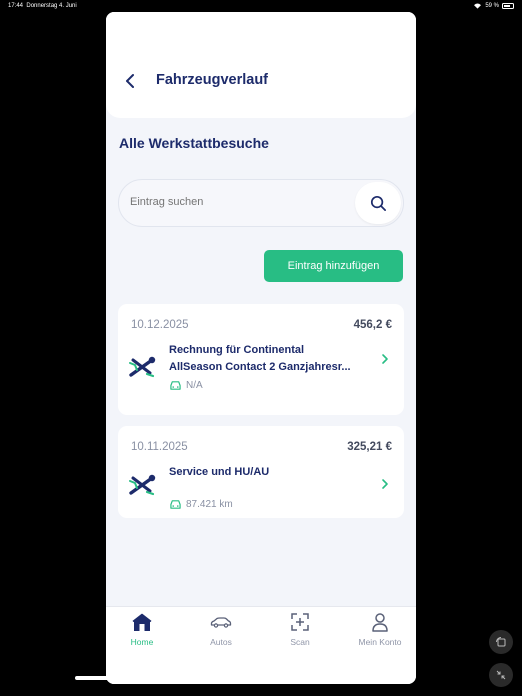  I want to click on tab-label: Home, so click(142, 642).